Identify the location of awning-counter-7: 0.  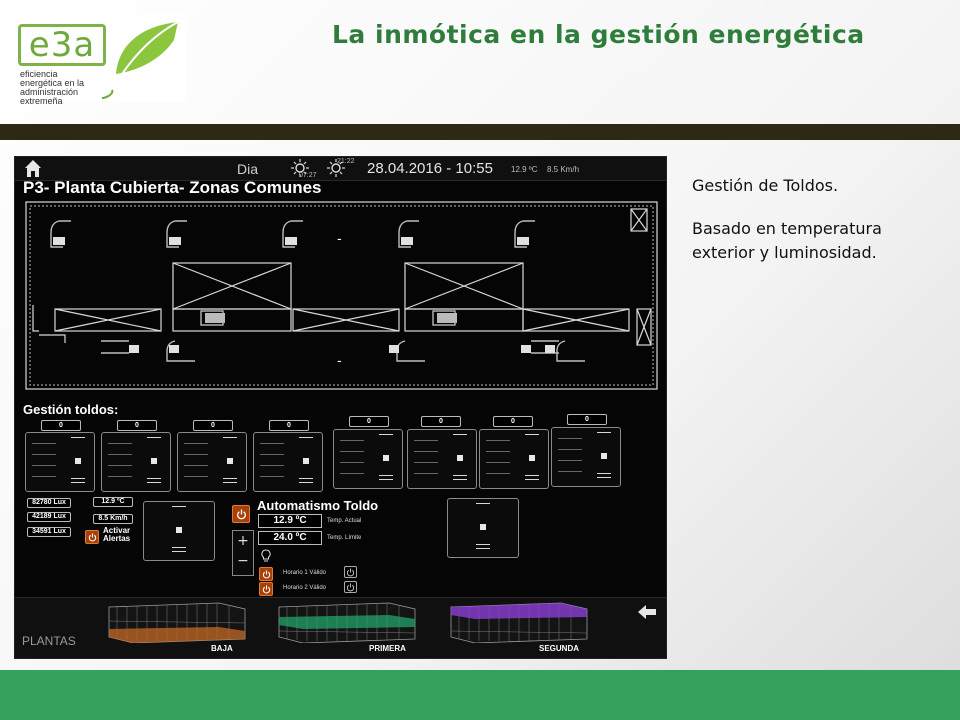
(513, 421).